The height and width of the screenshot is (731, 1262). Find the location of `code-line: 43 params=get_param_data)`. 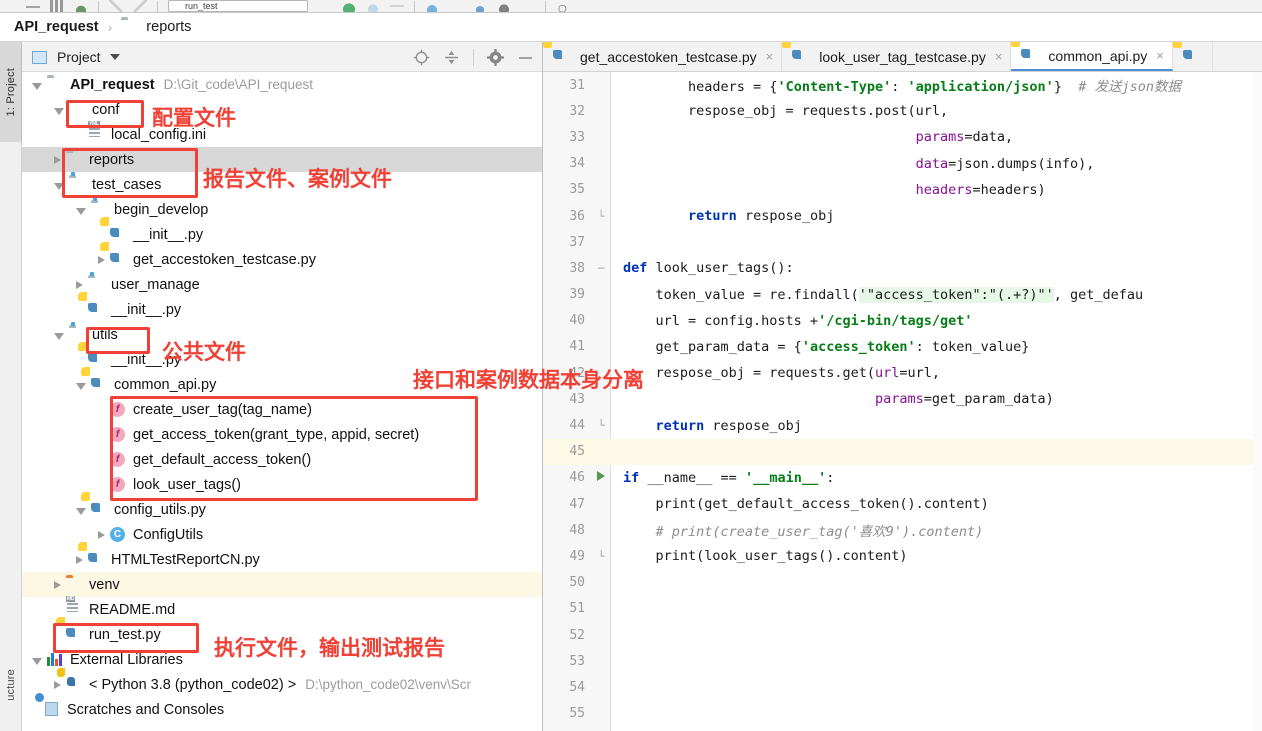

code-line: 43 params=get_param_data) is located at coordinates (902, 399).